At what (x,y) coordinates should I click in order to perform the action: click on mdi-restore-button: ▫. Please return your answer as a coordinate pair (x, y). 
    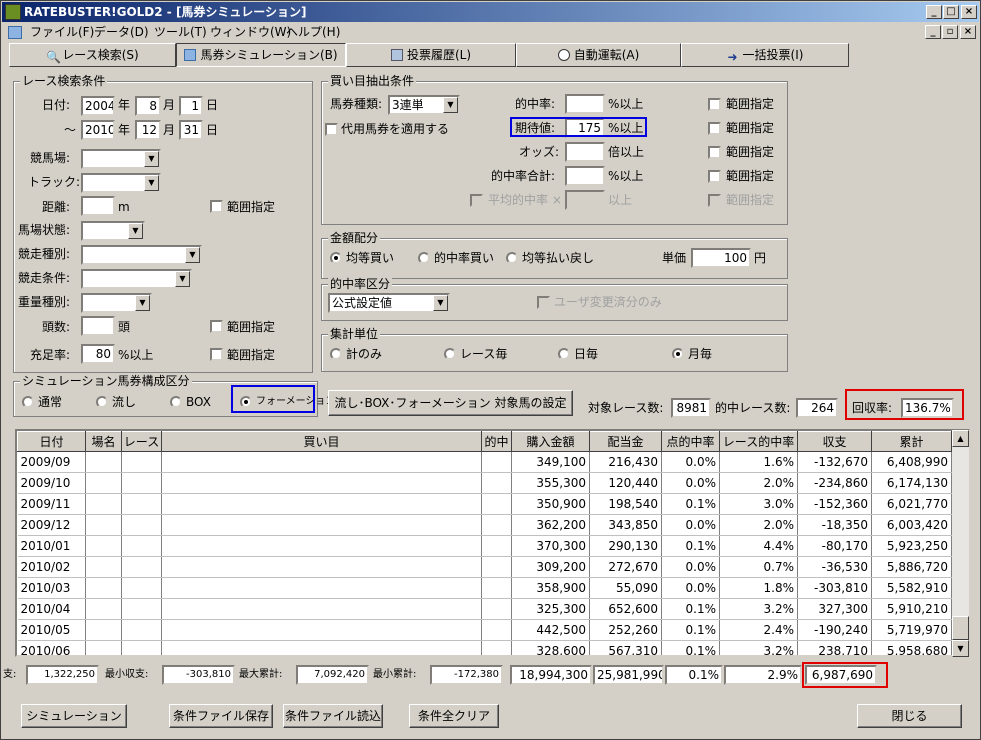
    Looking at the image, I should click on (950, 32).